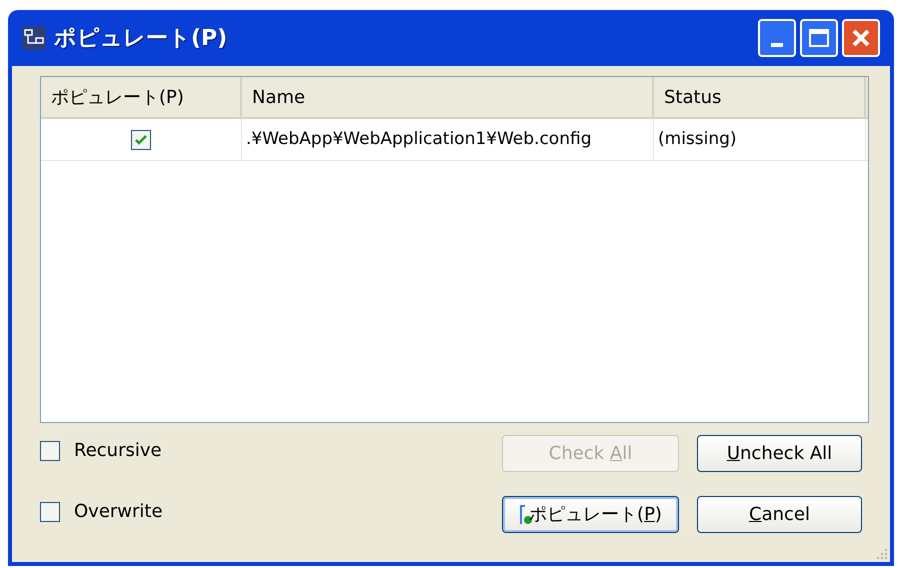 This screenshot has height=568, width=901. What do you see at coordinates (760, 139) in the screenshot?
I see `table-cell: (missing)` at bounding box center [760, 139].